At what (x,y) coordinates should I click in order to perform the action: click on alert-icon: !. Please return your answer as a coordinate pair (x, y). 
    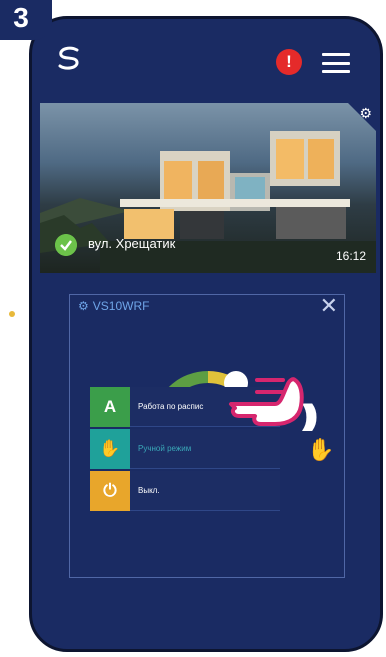
    Looking at the image, I should click on (289, 62).